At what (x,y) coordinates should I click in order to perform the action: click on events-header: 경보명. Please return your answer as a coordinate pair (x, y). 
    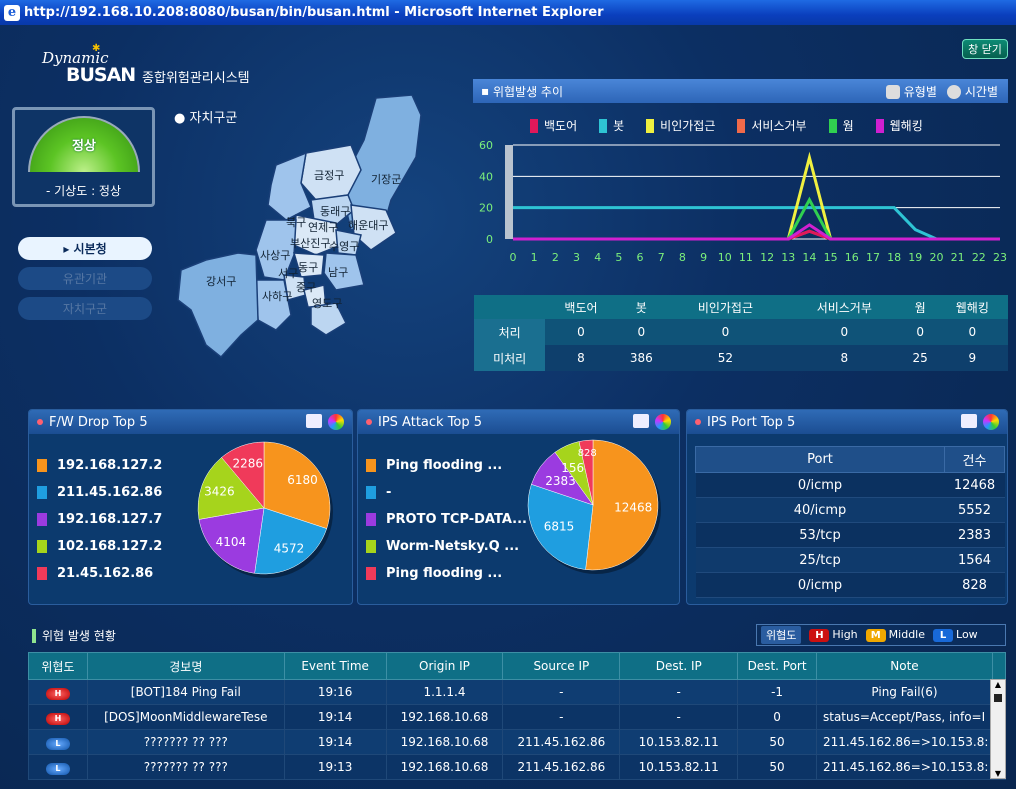
    Looking at the image, I should click on (185, 666).